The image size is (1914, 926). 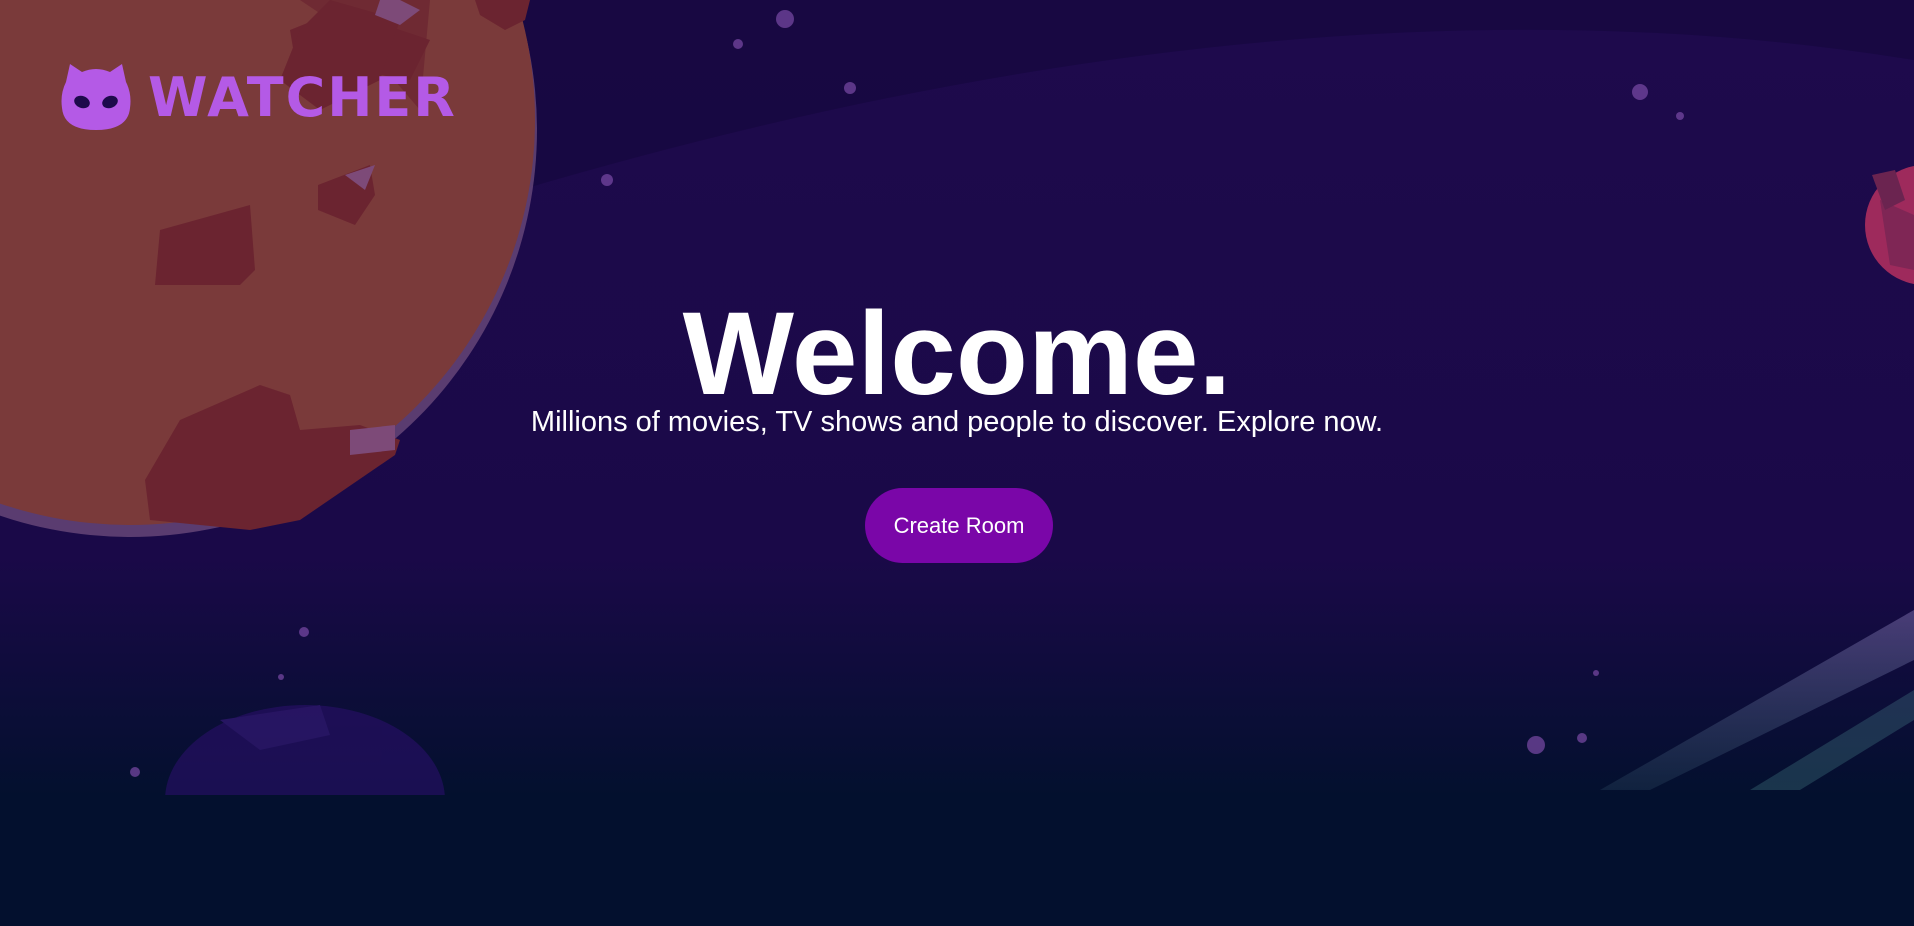 I want to click on brand-logo: WATCHER, so click(x=258, y=98).